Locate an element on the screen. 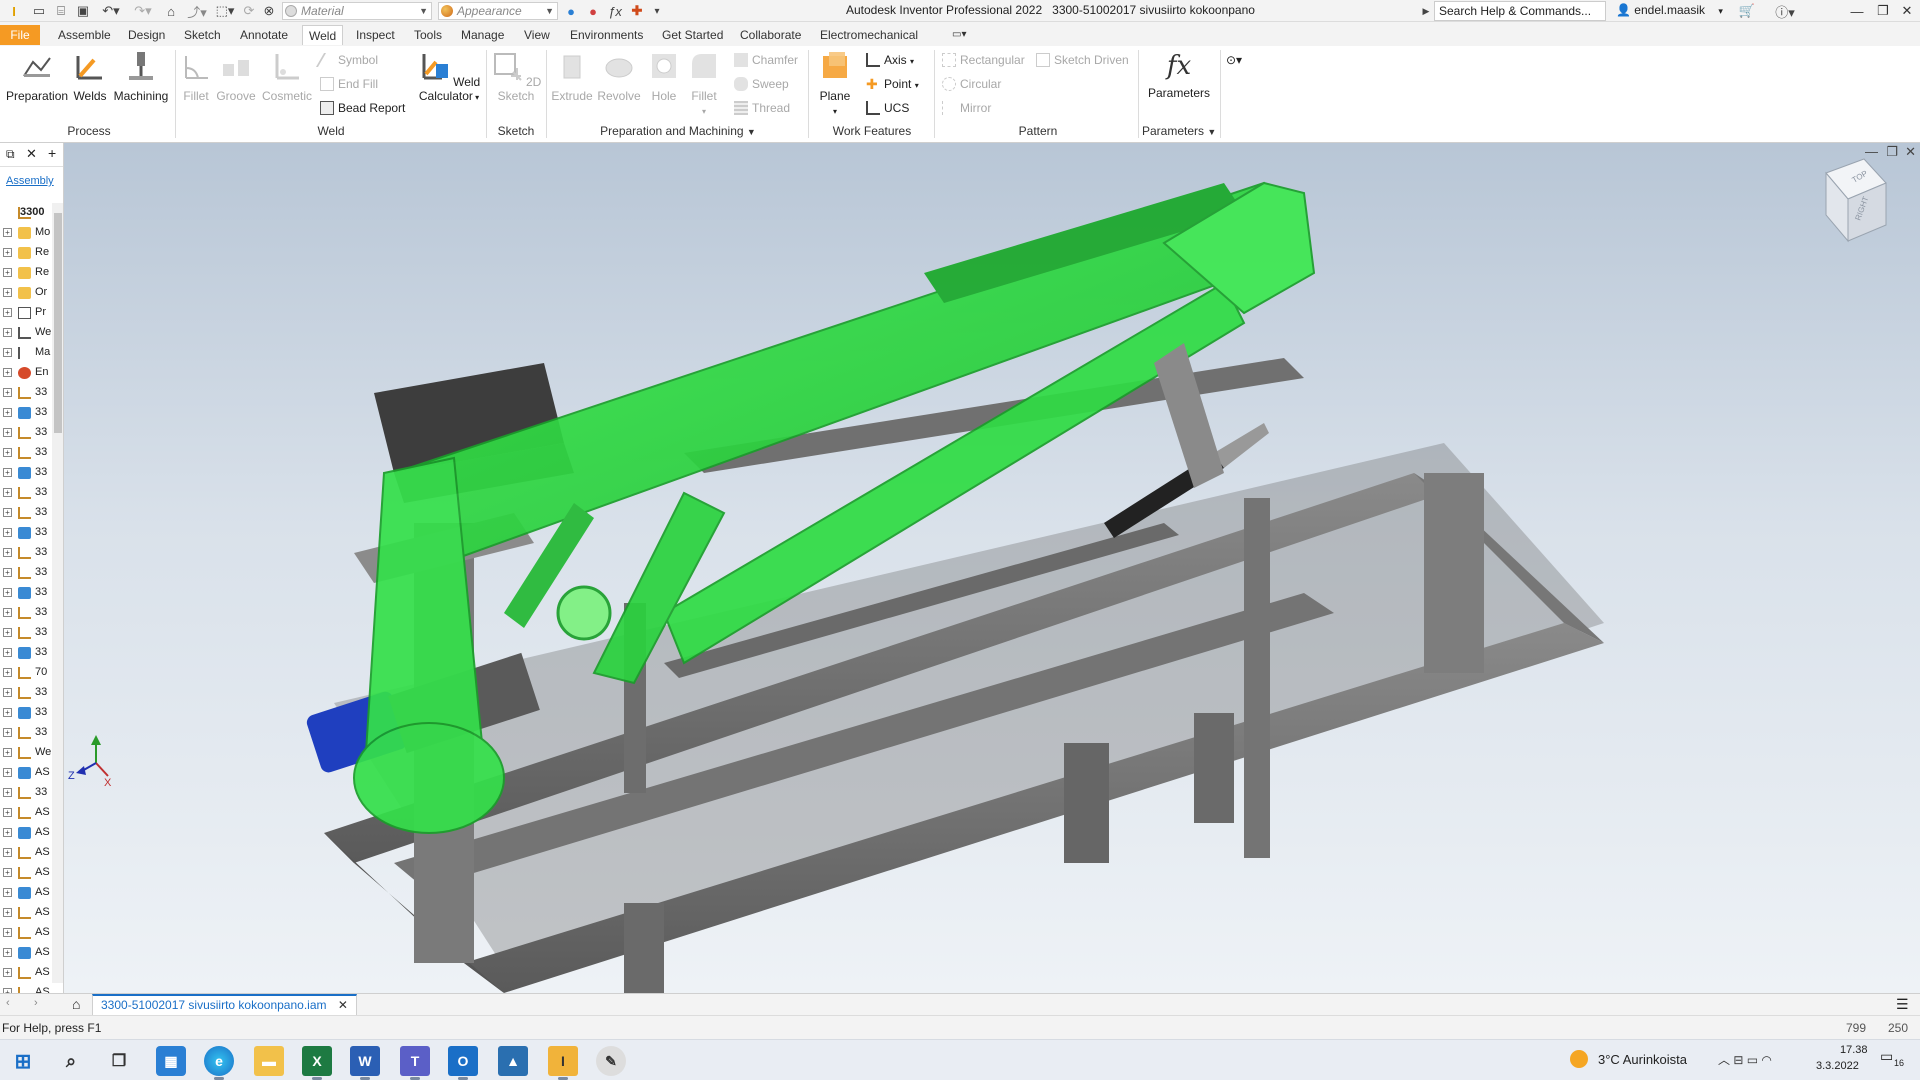  teams-icon: T is located at coordinates (415, 1063).